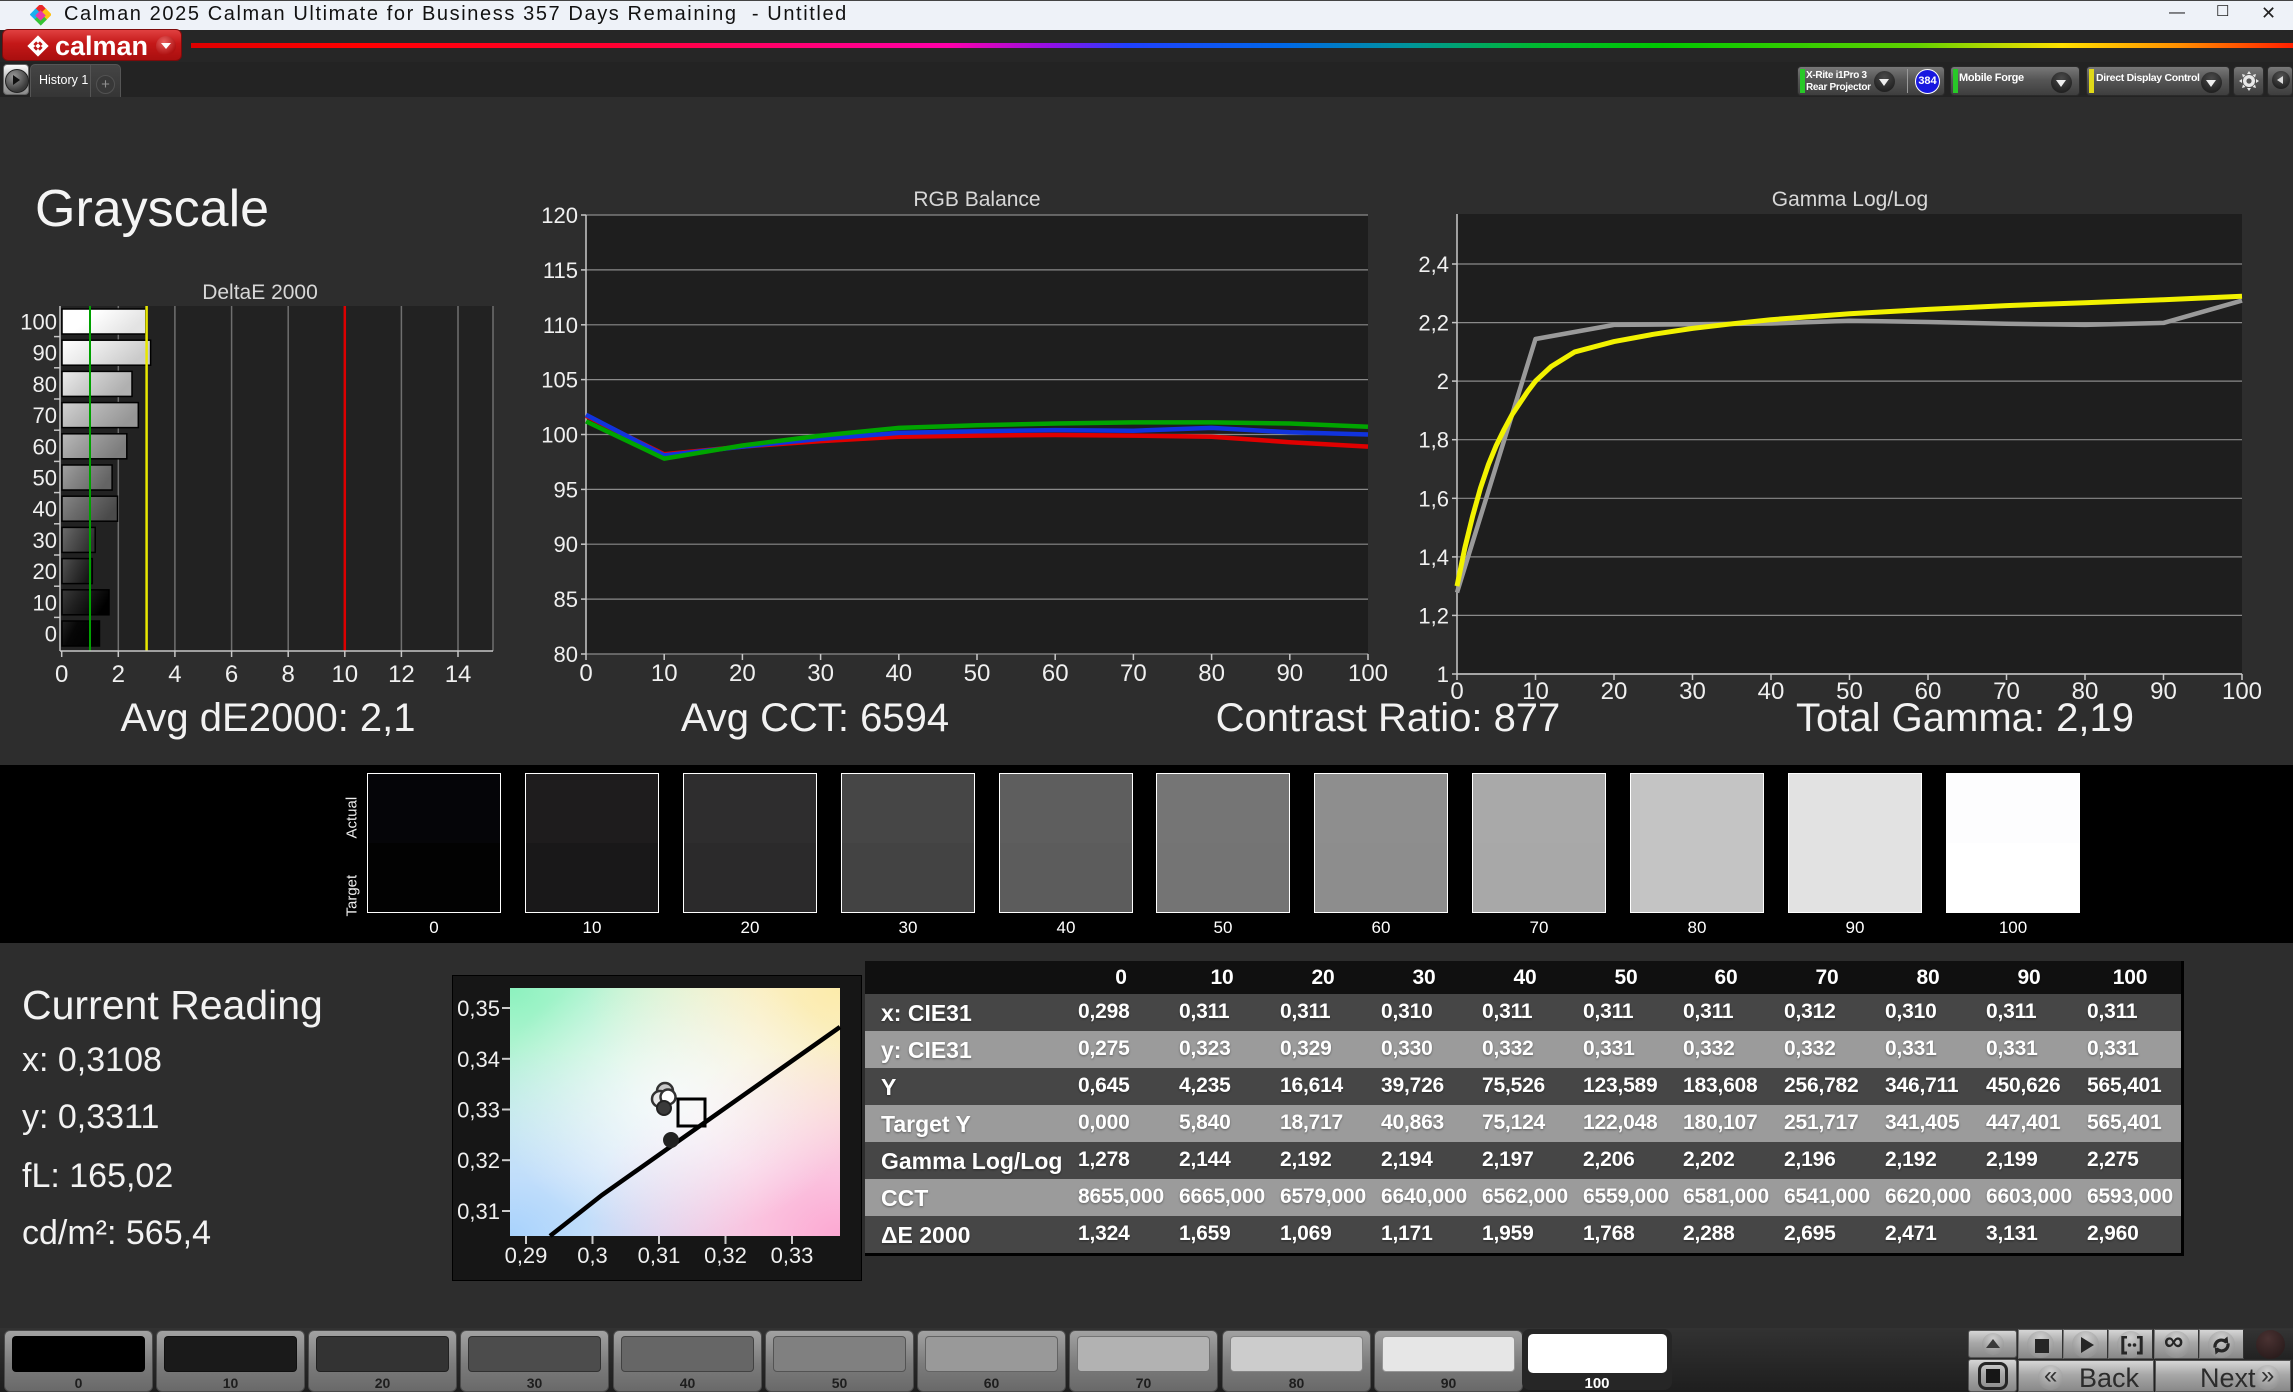  What do you see at coordinates (1433, 615) in the screenshot?
I see `svg-text: 1,2` at bounding box center [1433, 615].